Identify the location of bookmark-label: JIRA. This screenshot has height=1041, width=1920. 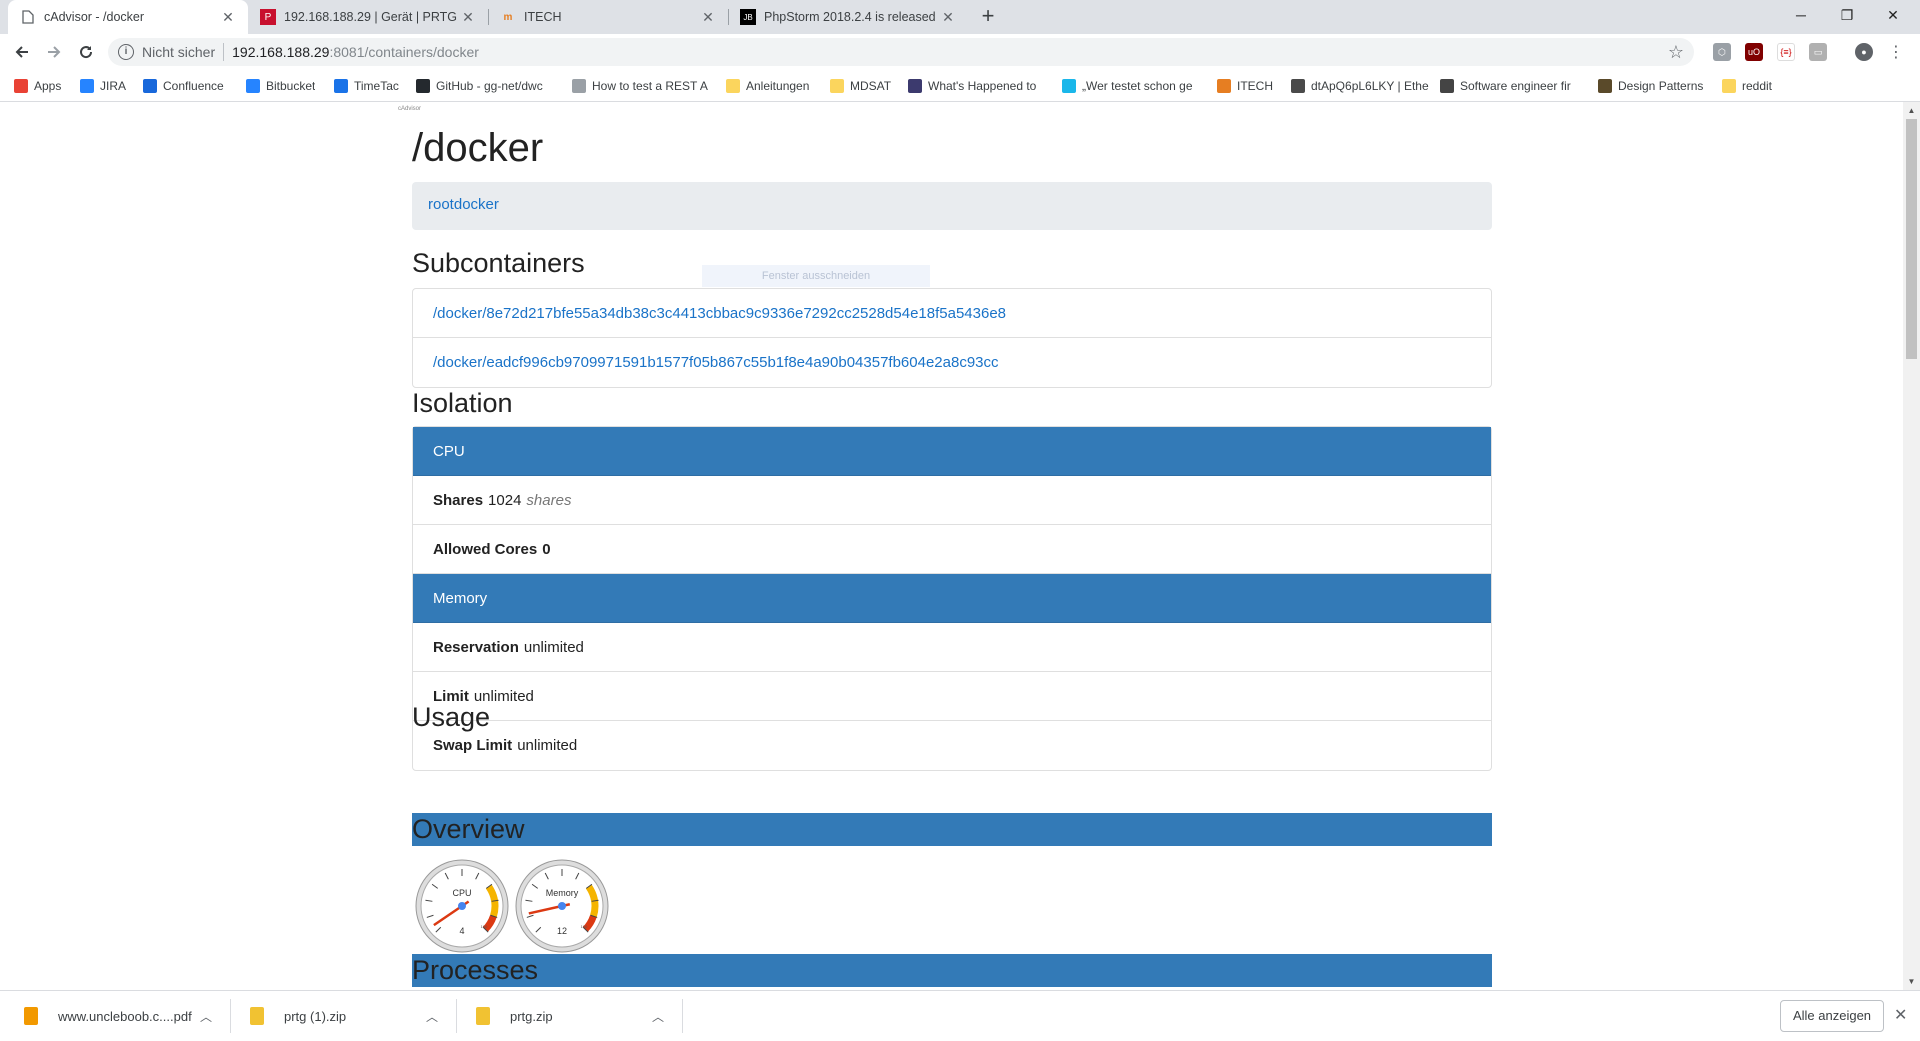
(113, 86).